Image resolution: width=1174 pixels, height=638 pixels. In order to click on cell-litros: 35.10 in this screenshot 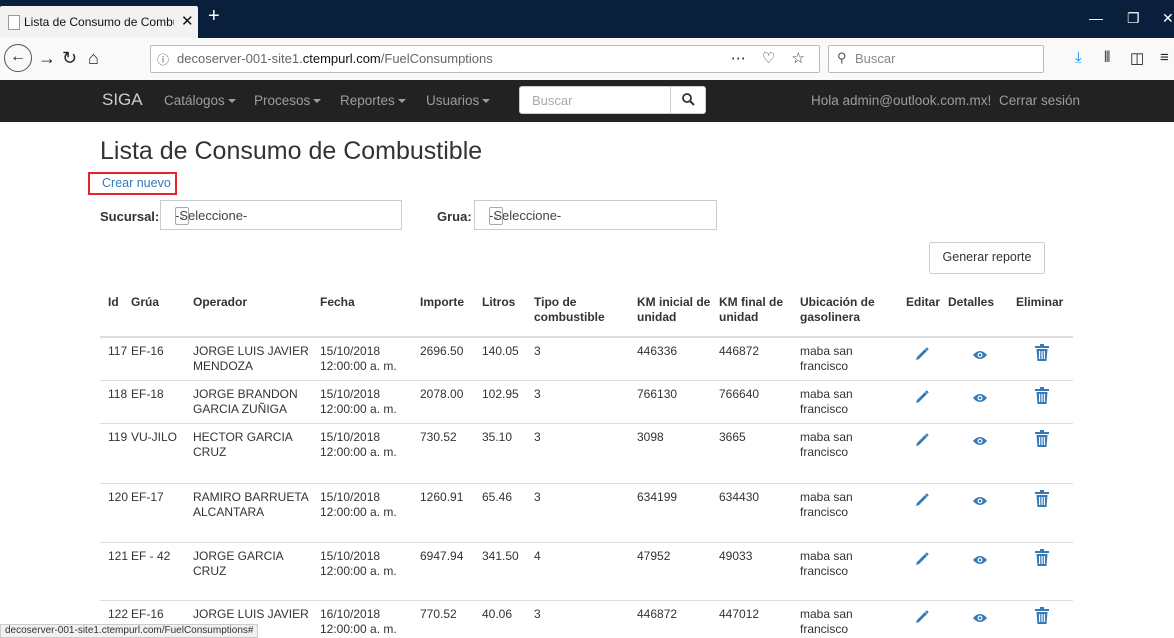, I will do `click(497, 437)`.